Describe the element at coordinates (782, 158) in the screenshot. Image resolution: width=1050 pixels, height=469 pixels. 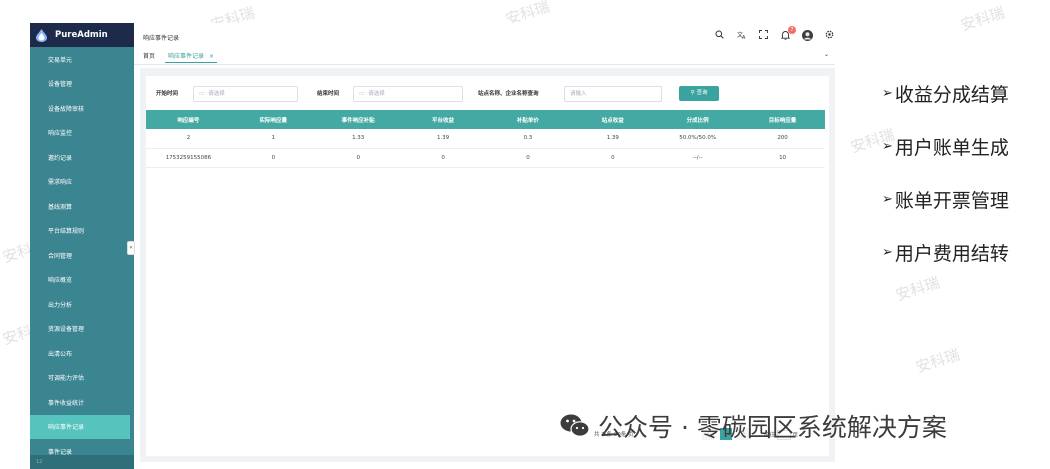
I see `table-cell: 10` at that location.